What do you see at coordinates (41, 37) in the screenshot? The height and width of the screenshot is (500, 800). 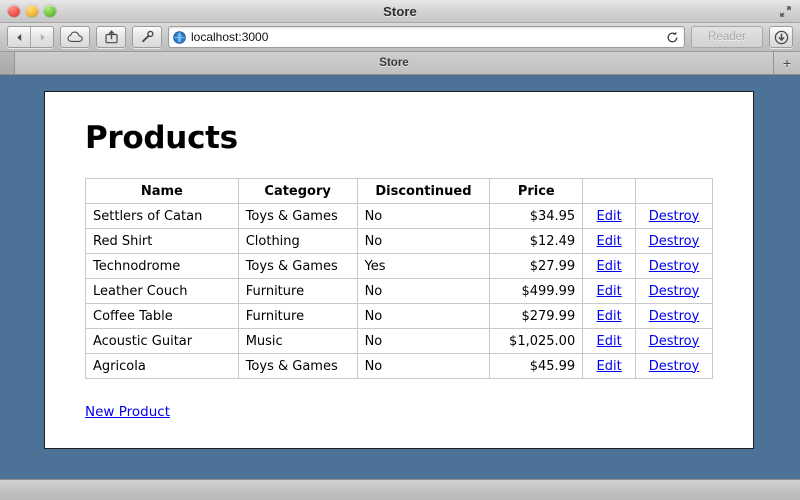 I see `forward-button` at bounding box center [41, 37].